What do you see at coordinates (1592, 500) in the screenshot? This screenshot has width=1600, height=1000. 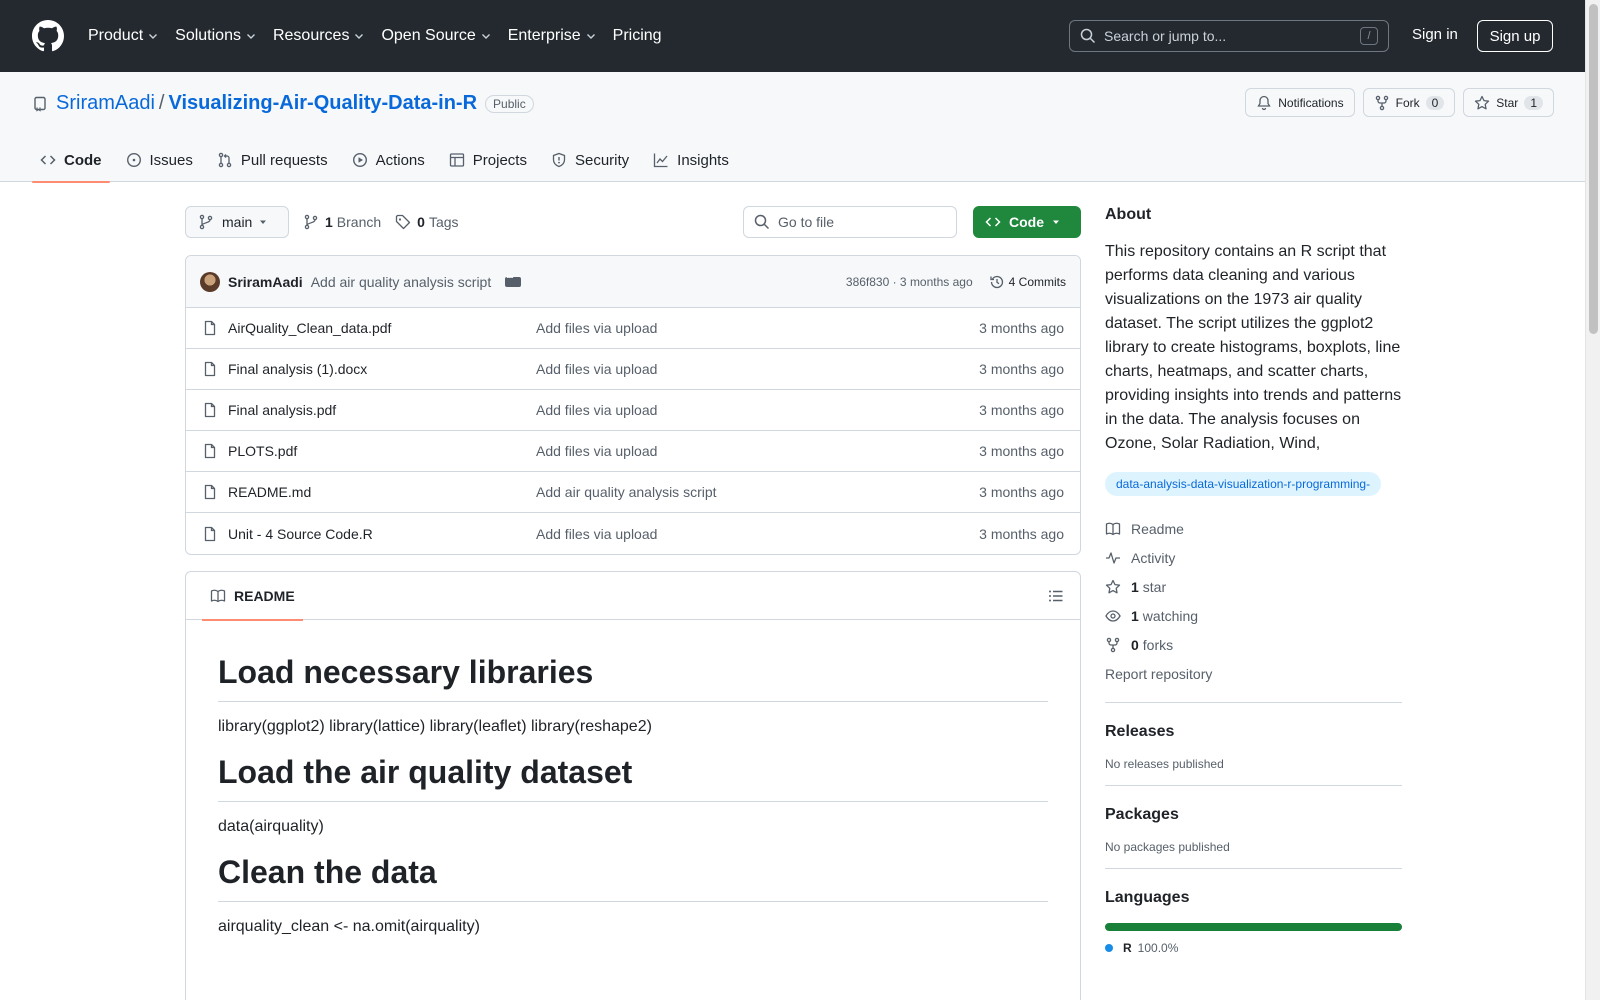 I see `page-scrollbar` at bounding box center [1592, 500].